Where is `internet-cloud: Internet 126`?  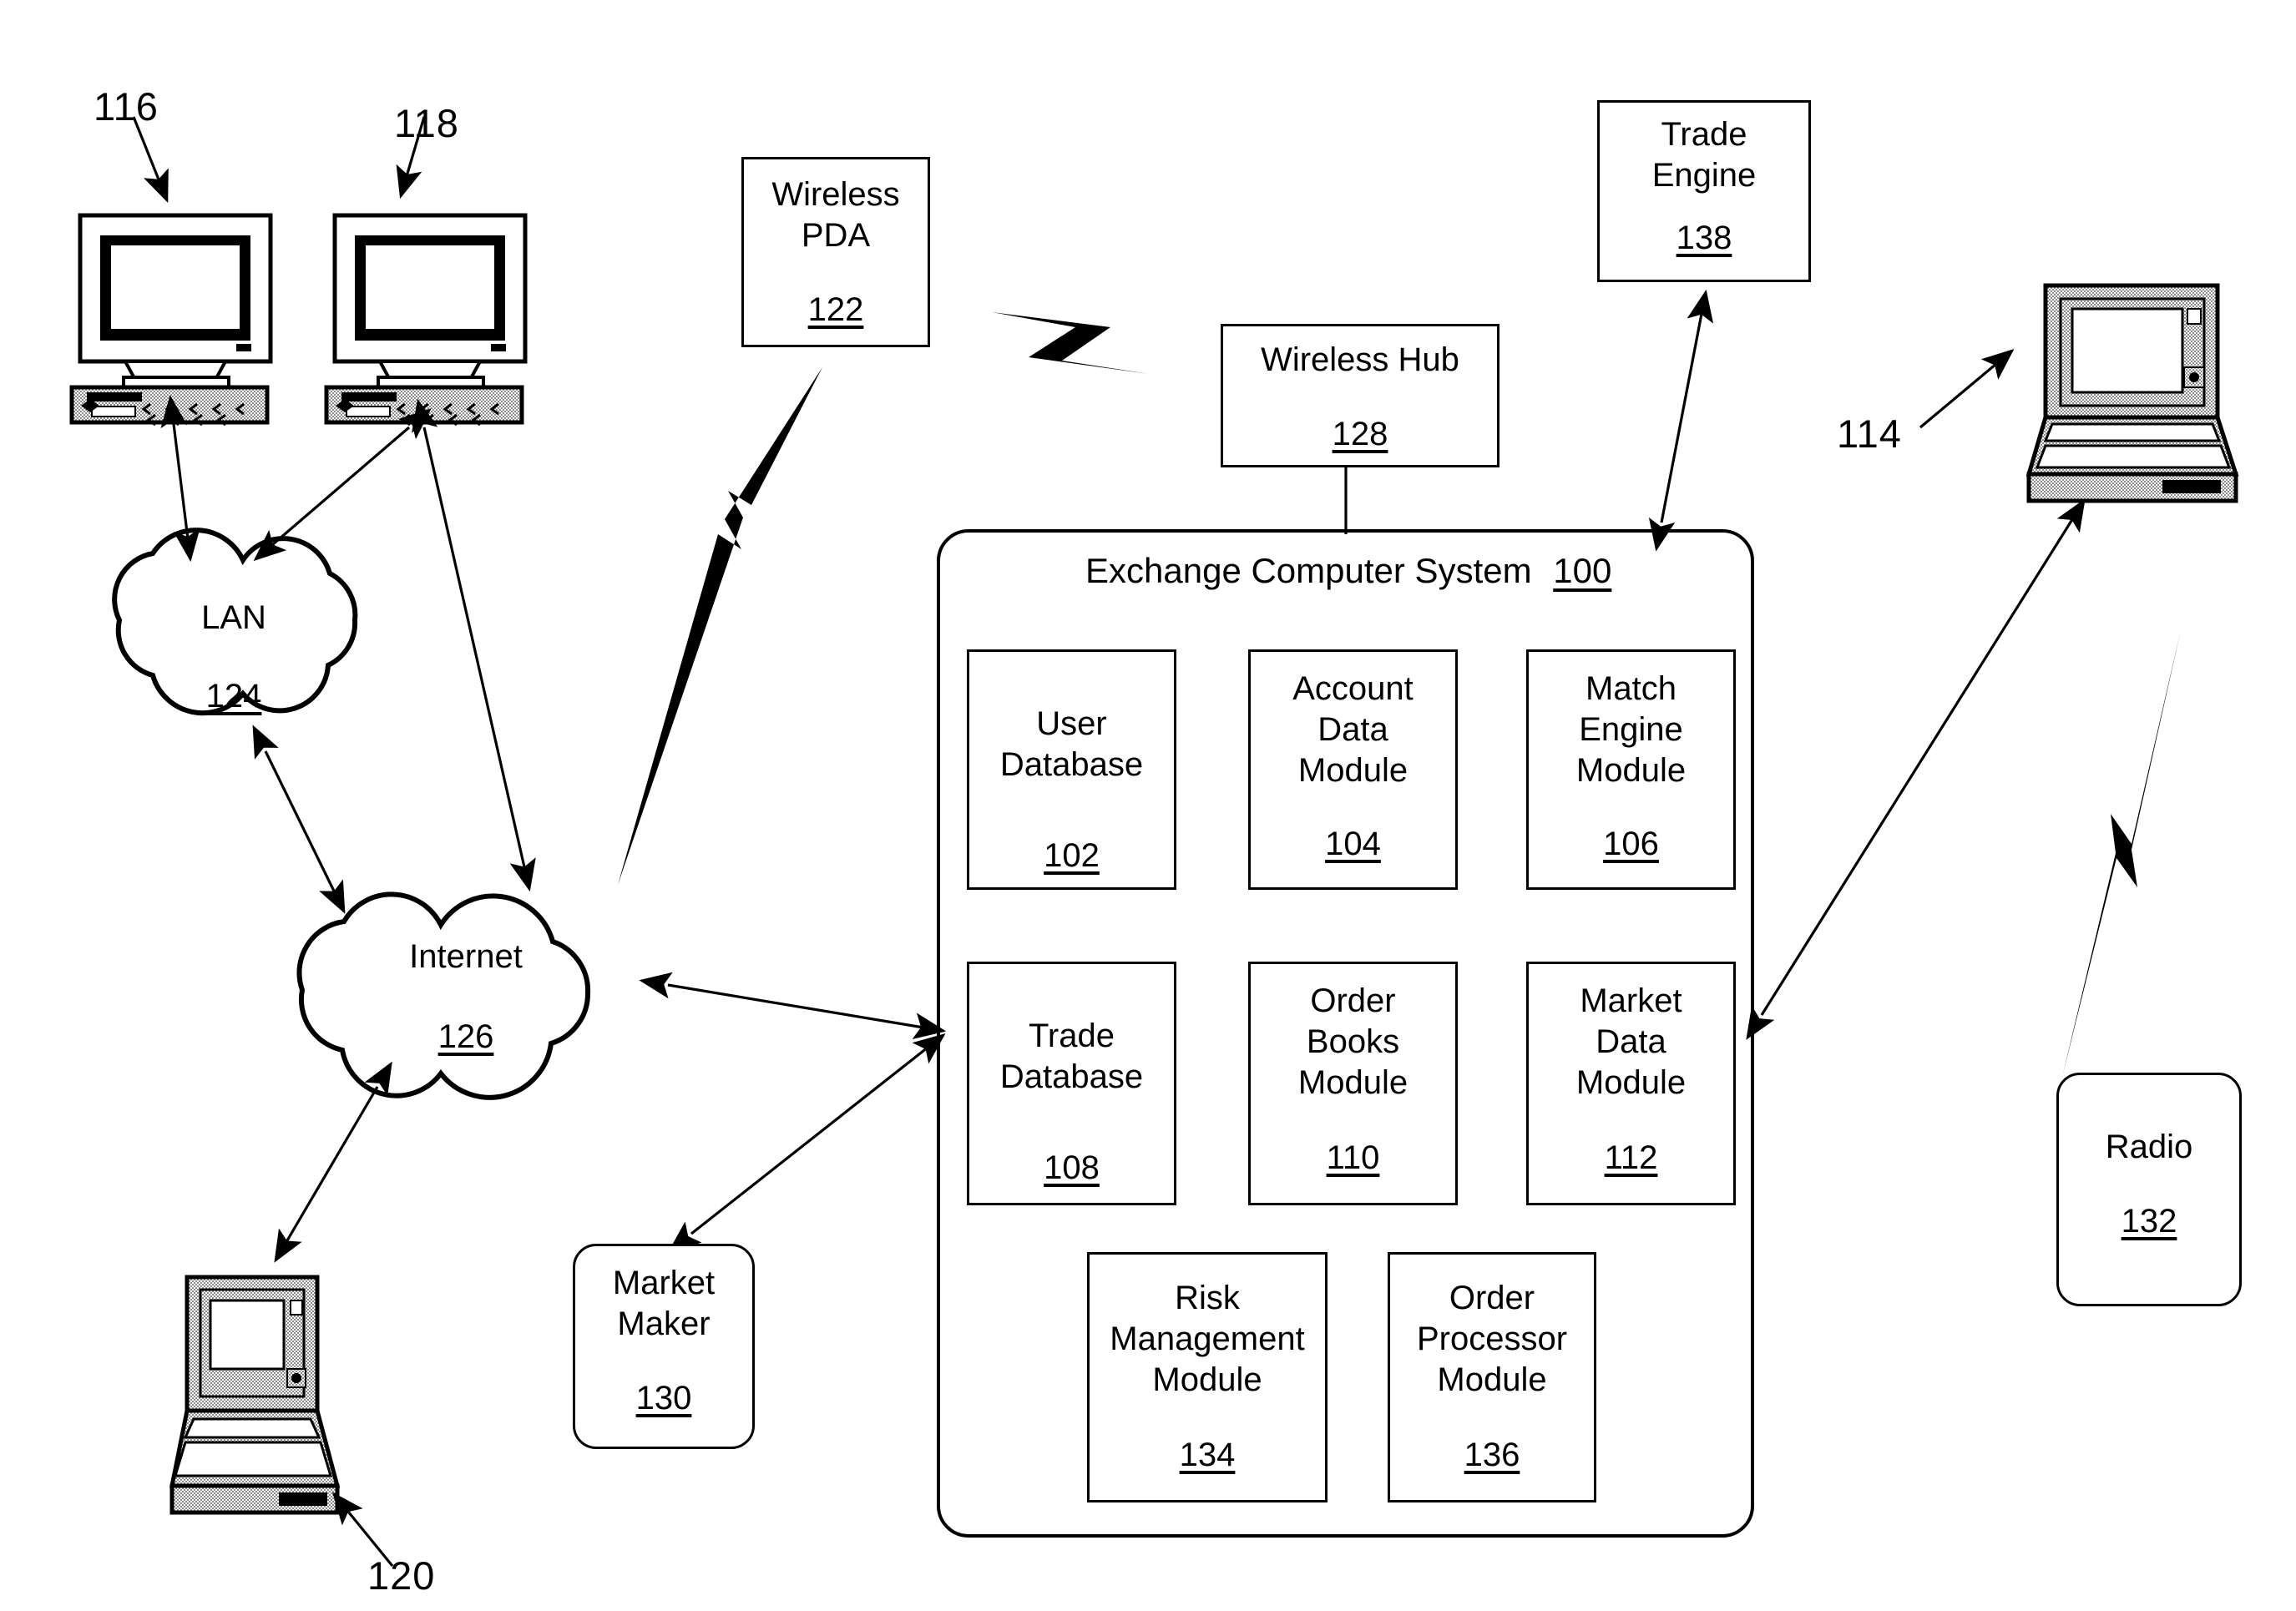
internet-cloud: Internet 126 is located at coordinates (466, 1003).